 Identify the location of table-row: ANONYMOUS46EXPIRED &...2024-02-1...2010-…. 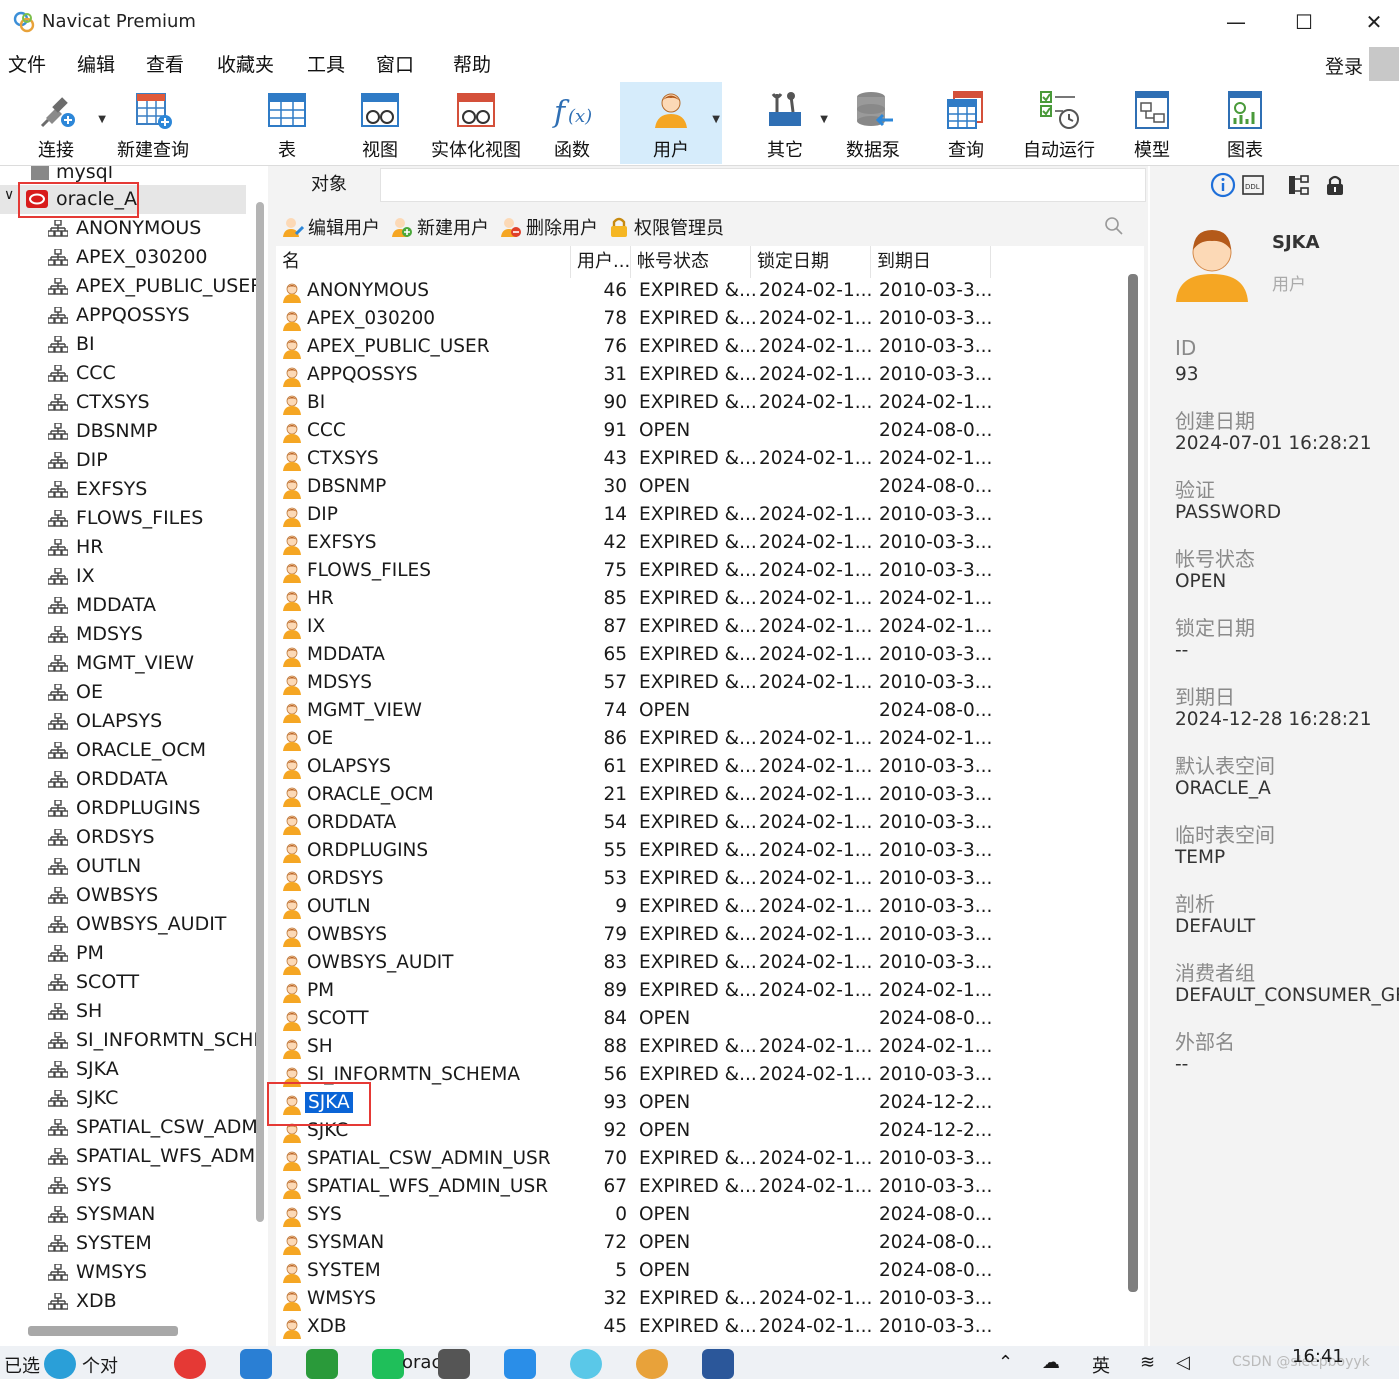
(701, 292).